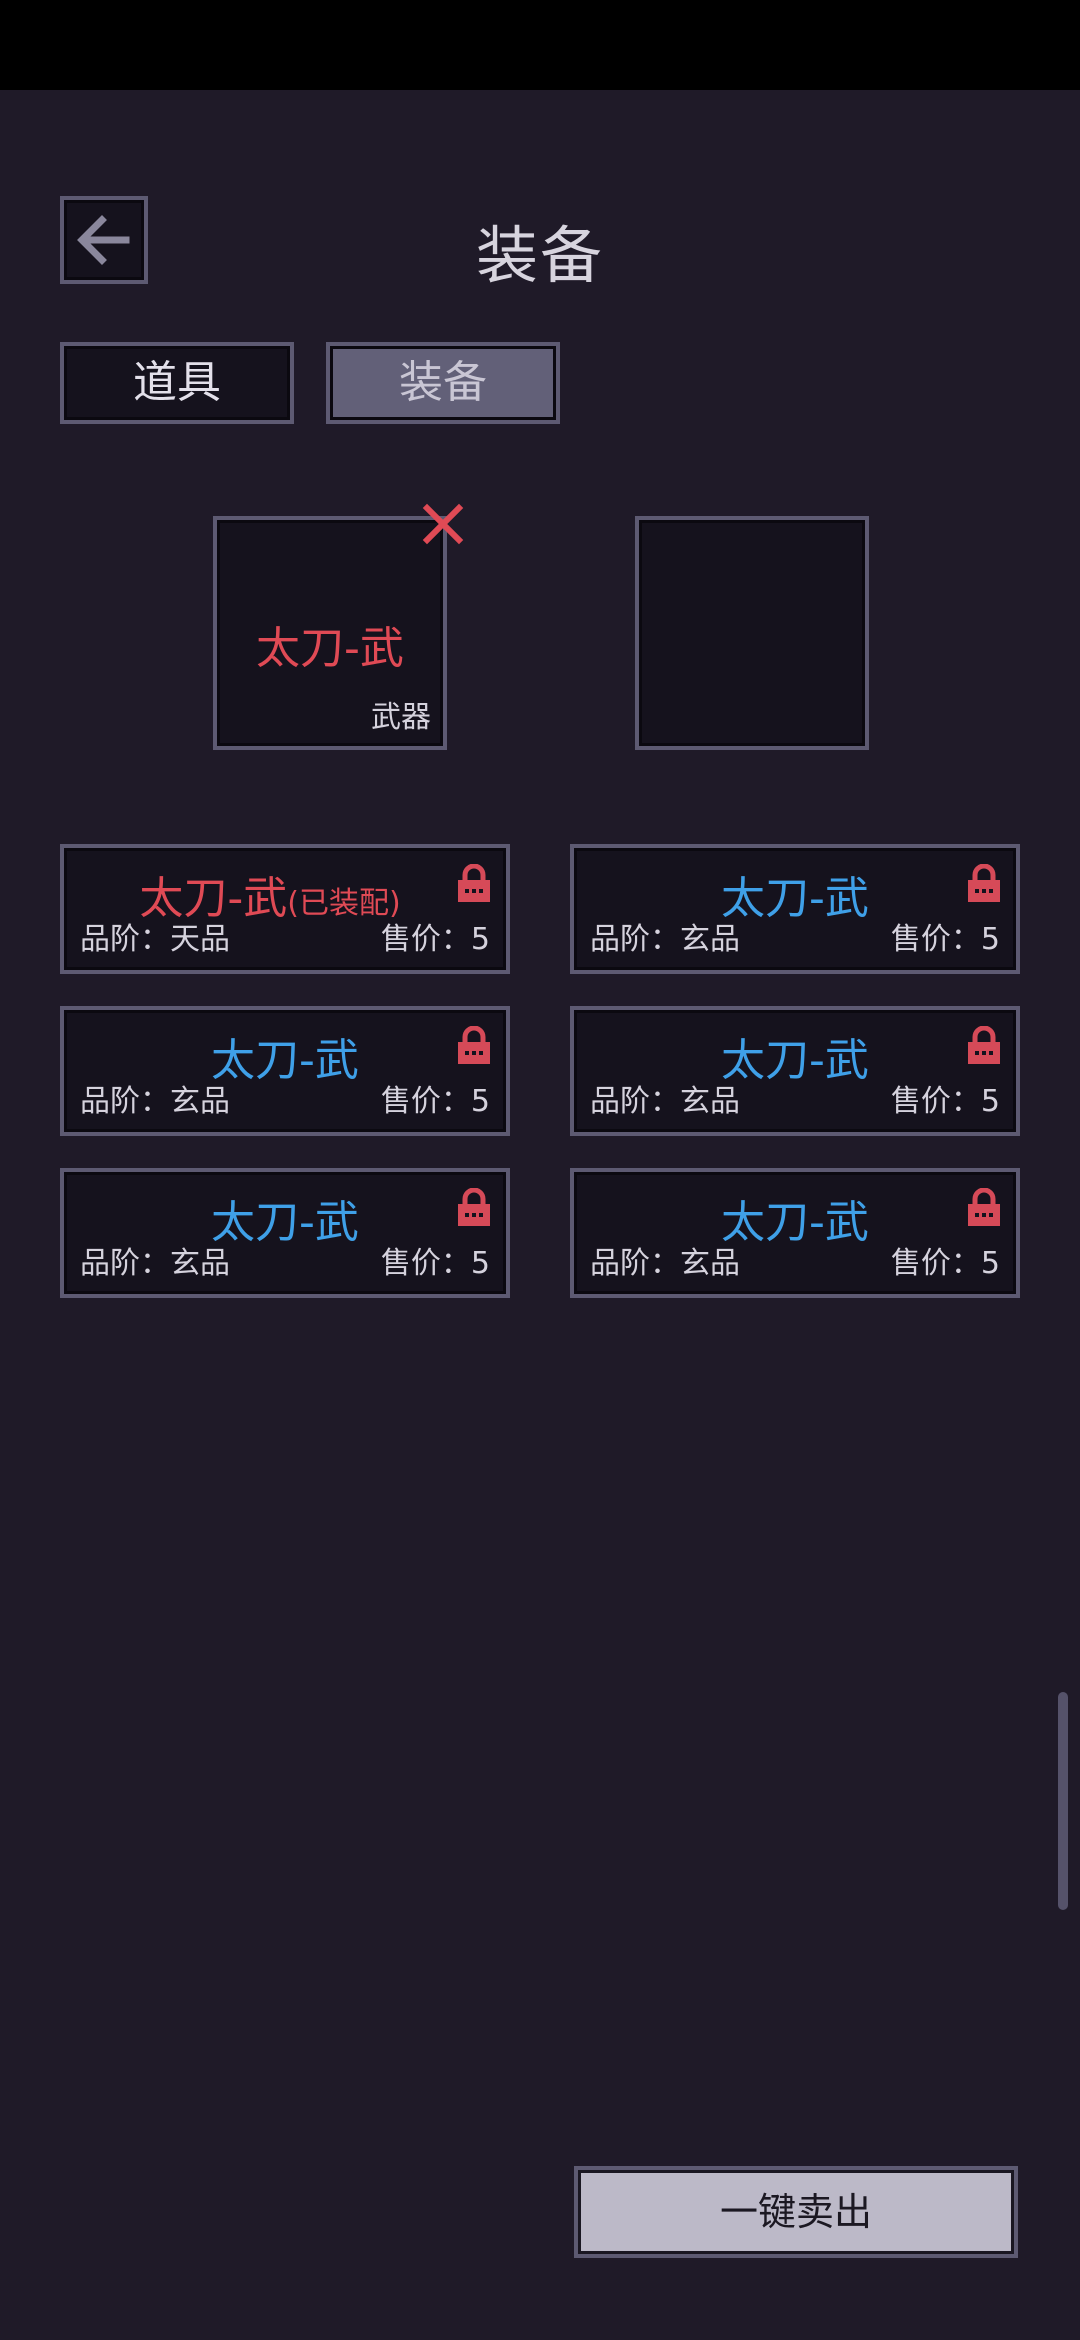  What do you see at coordinates (330, 648) in the screenshot?
I see `weapon-slot-name: 太刀-武` at bounding box center [330, 648].